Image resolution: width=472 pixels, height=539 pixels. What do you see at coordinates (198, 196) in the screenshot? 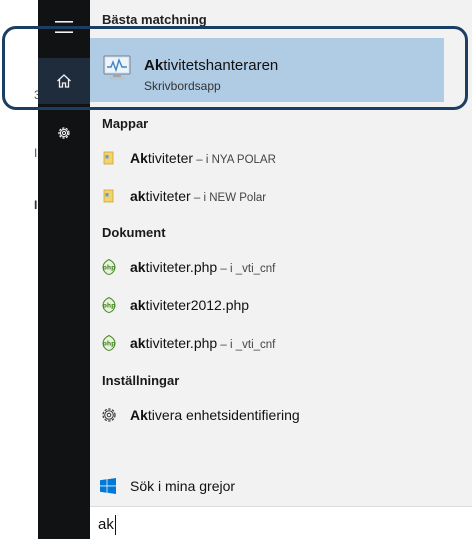
I see `folder-result-label: aktiviteter – i NEW Polar` at bounding box center [198, 196].